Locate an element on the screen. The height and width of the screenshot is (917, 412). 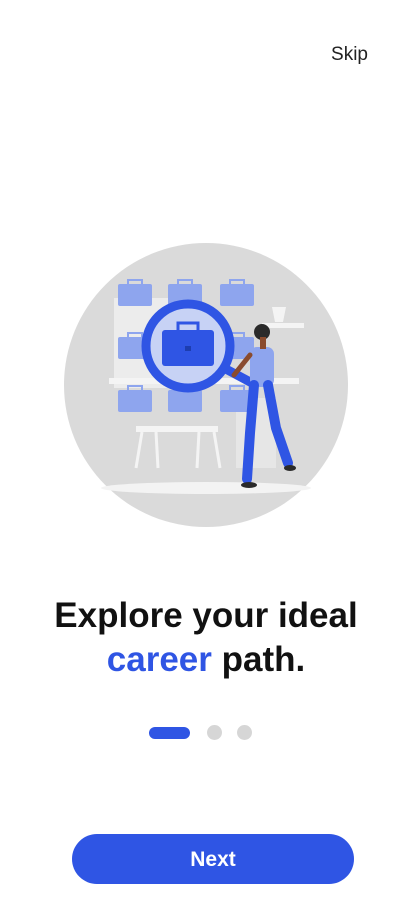
page-indicator is located at coordinates (206, 732).